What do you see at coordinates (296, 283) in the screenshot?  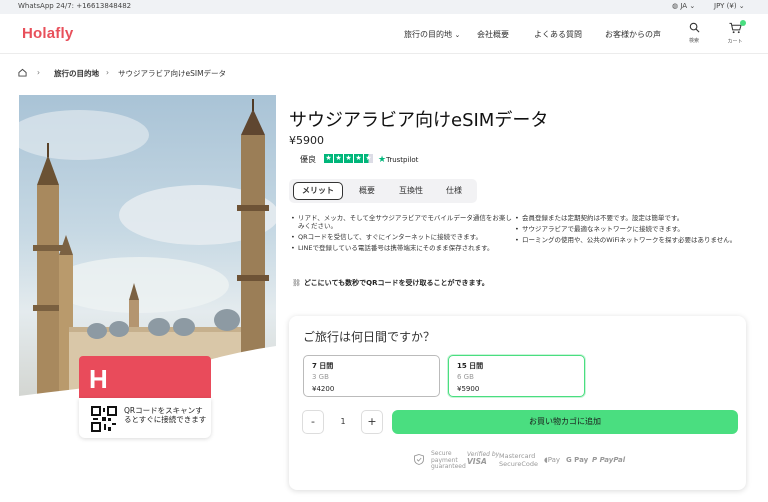 I see `link-icon: ⛓` at bounding box center [296, 283].